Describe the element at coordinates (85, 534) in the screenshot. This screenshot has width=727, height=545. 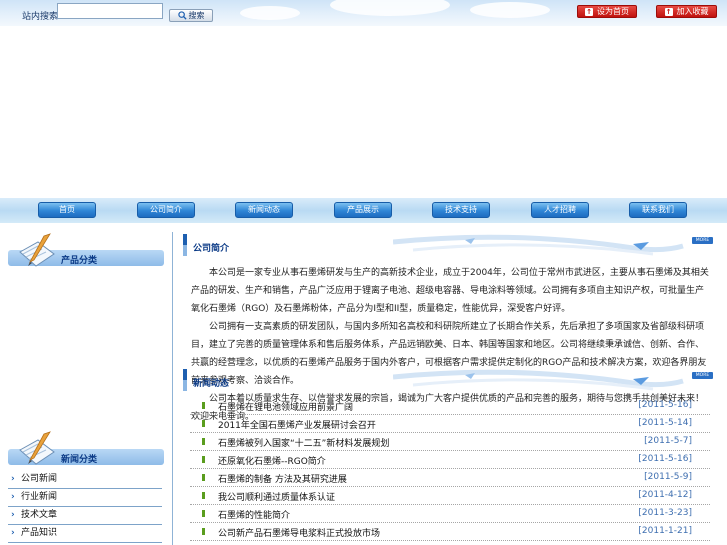
I see `sidebar-item-product-knowledge: 产品知识` at that location.